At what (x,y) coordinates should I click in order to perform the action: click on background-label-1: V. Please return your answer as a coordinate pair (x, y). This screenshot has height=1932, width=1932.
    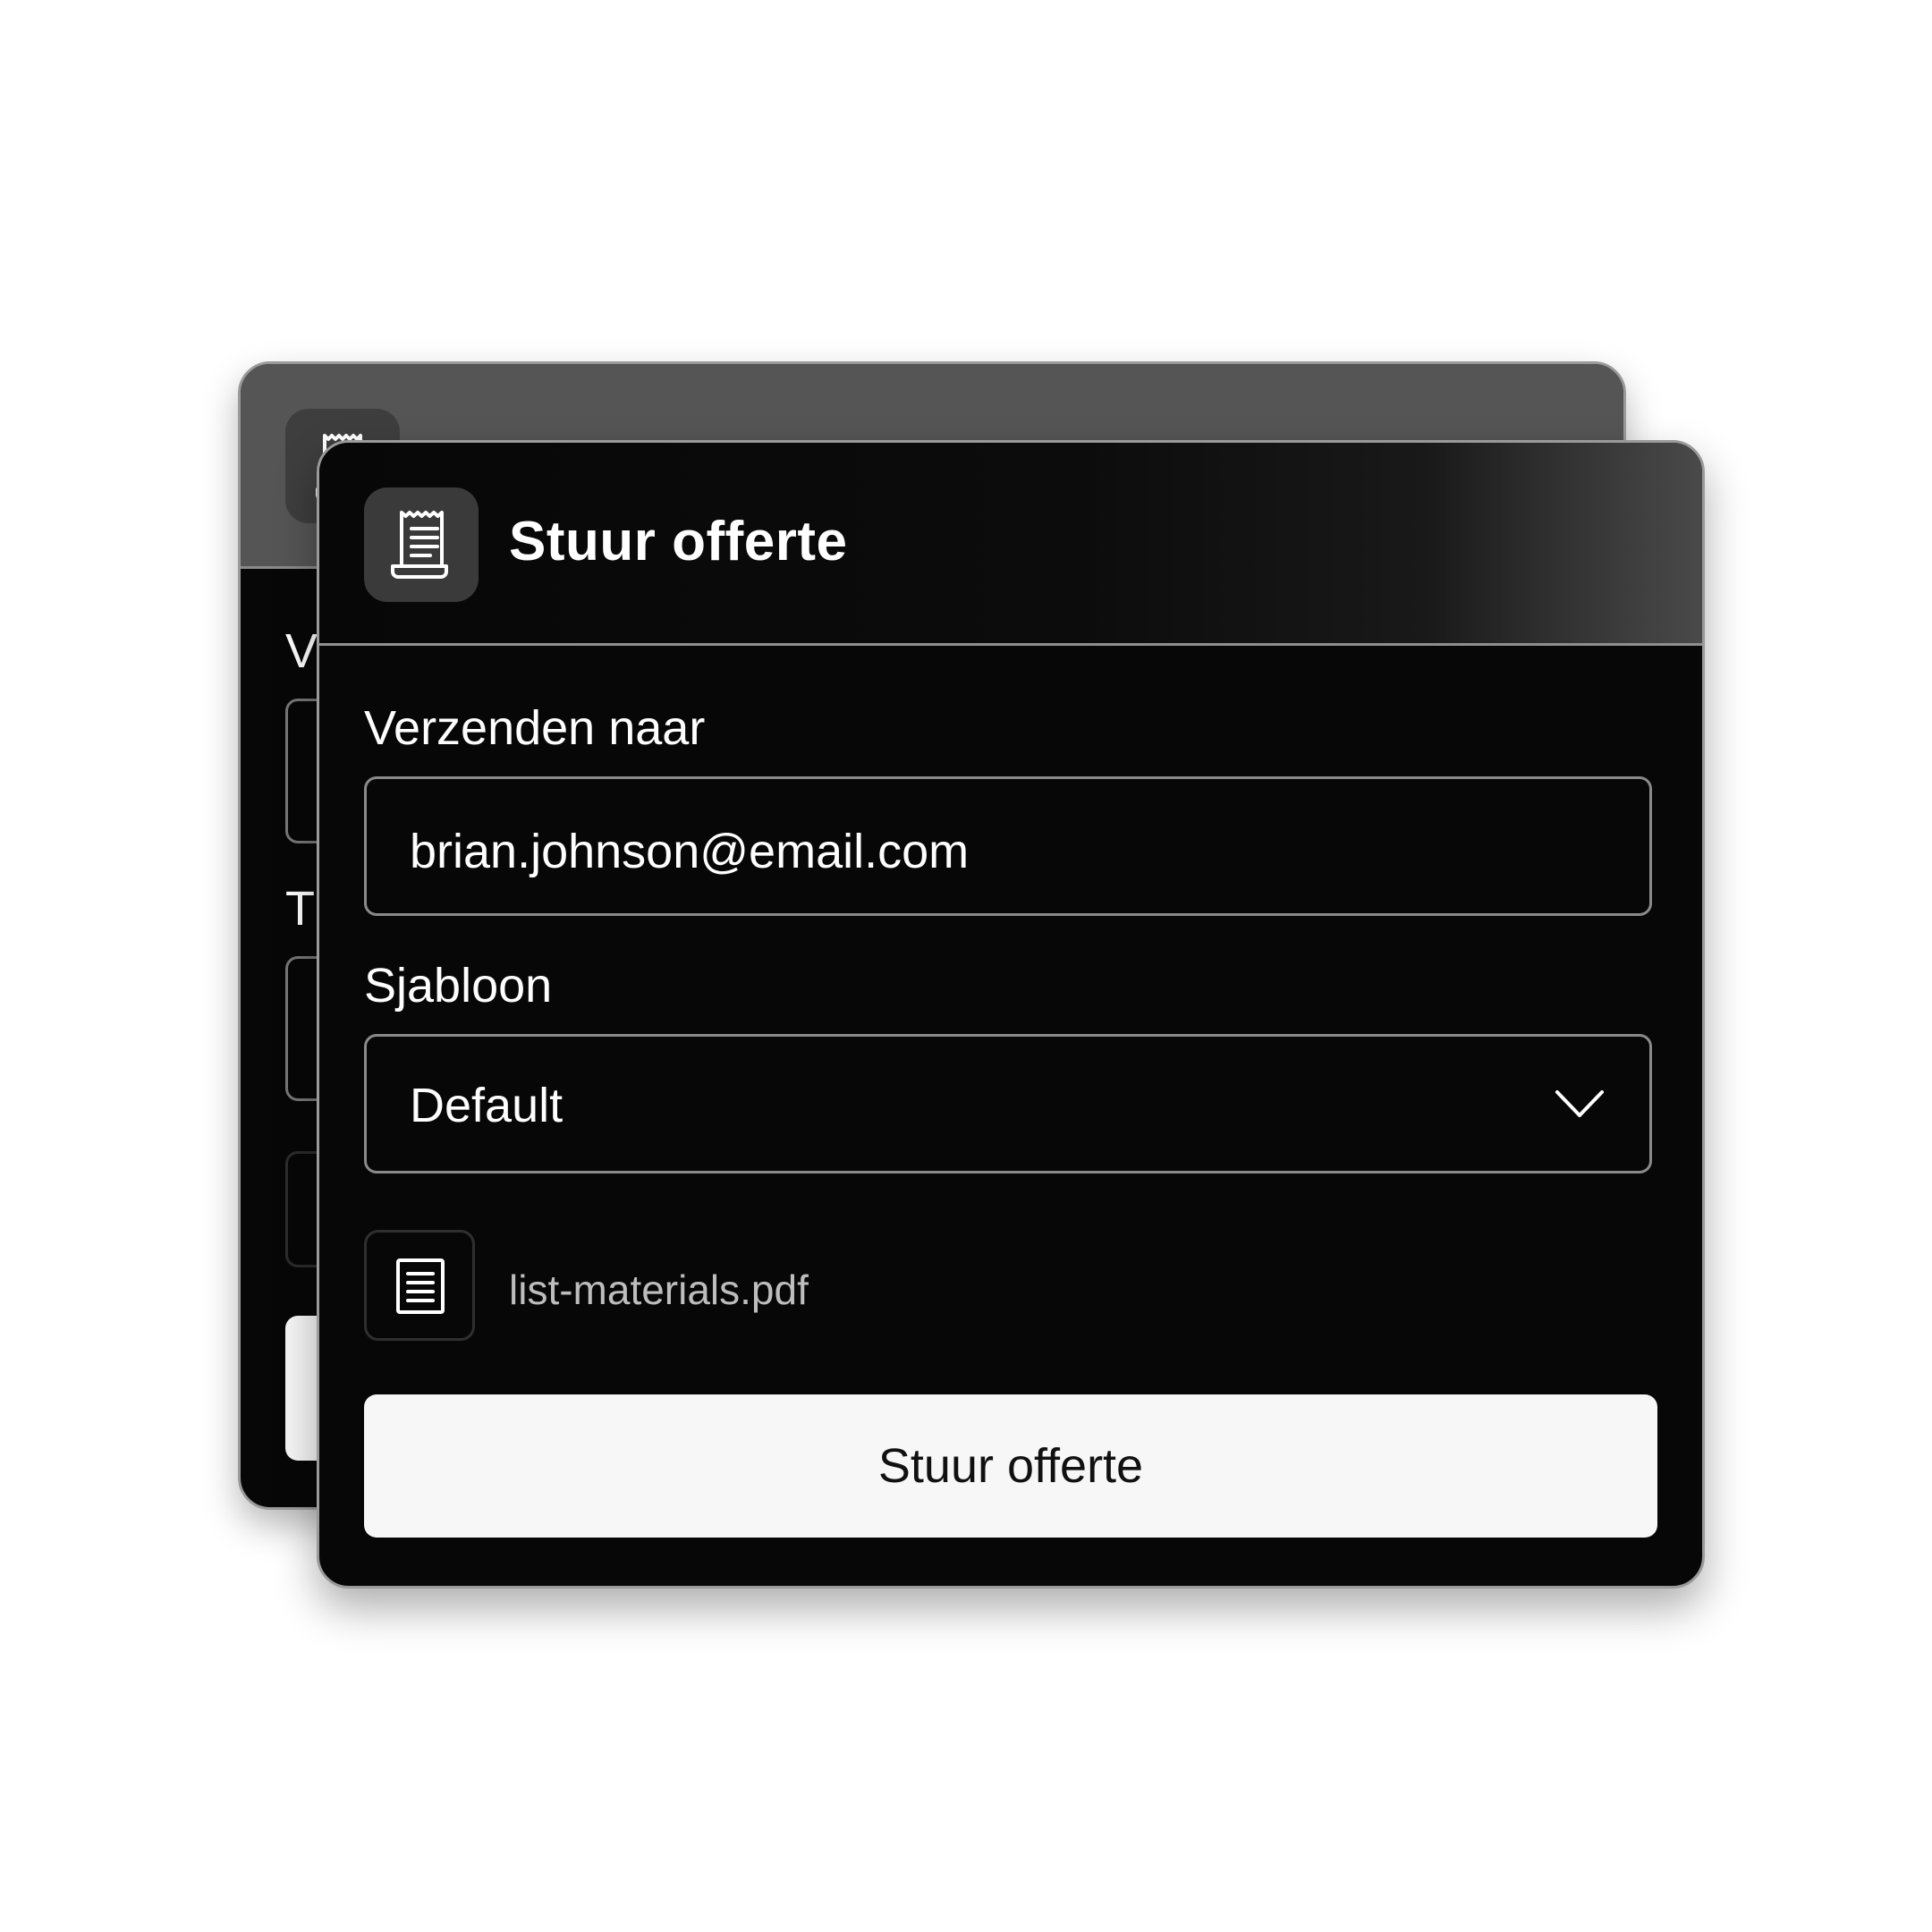
    Looking at the image, I should click on (301, 651).